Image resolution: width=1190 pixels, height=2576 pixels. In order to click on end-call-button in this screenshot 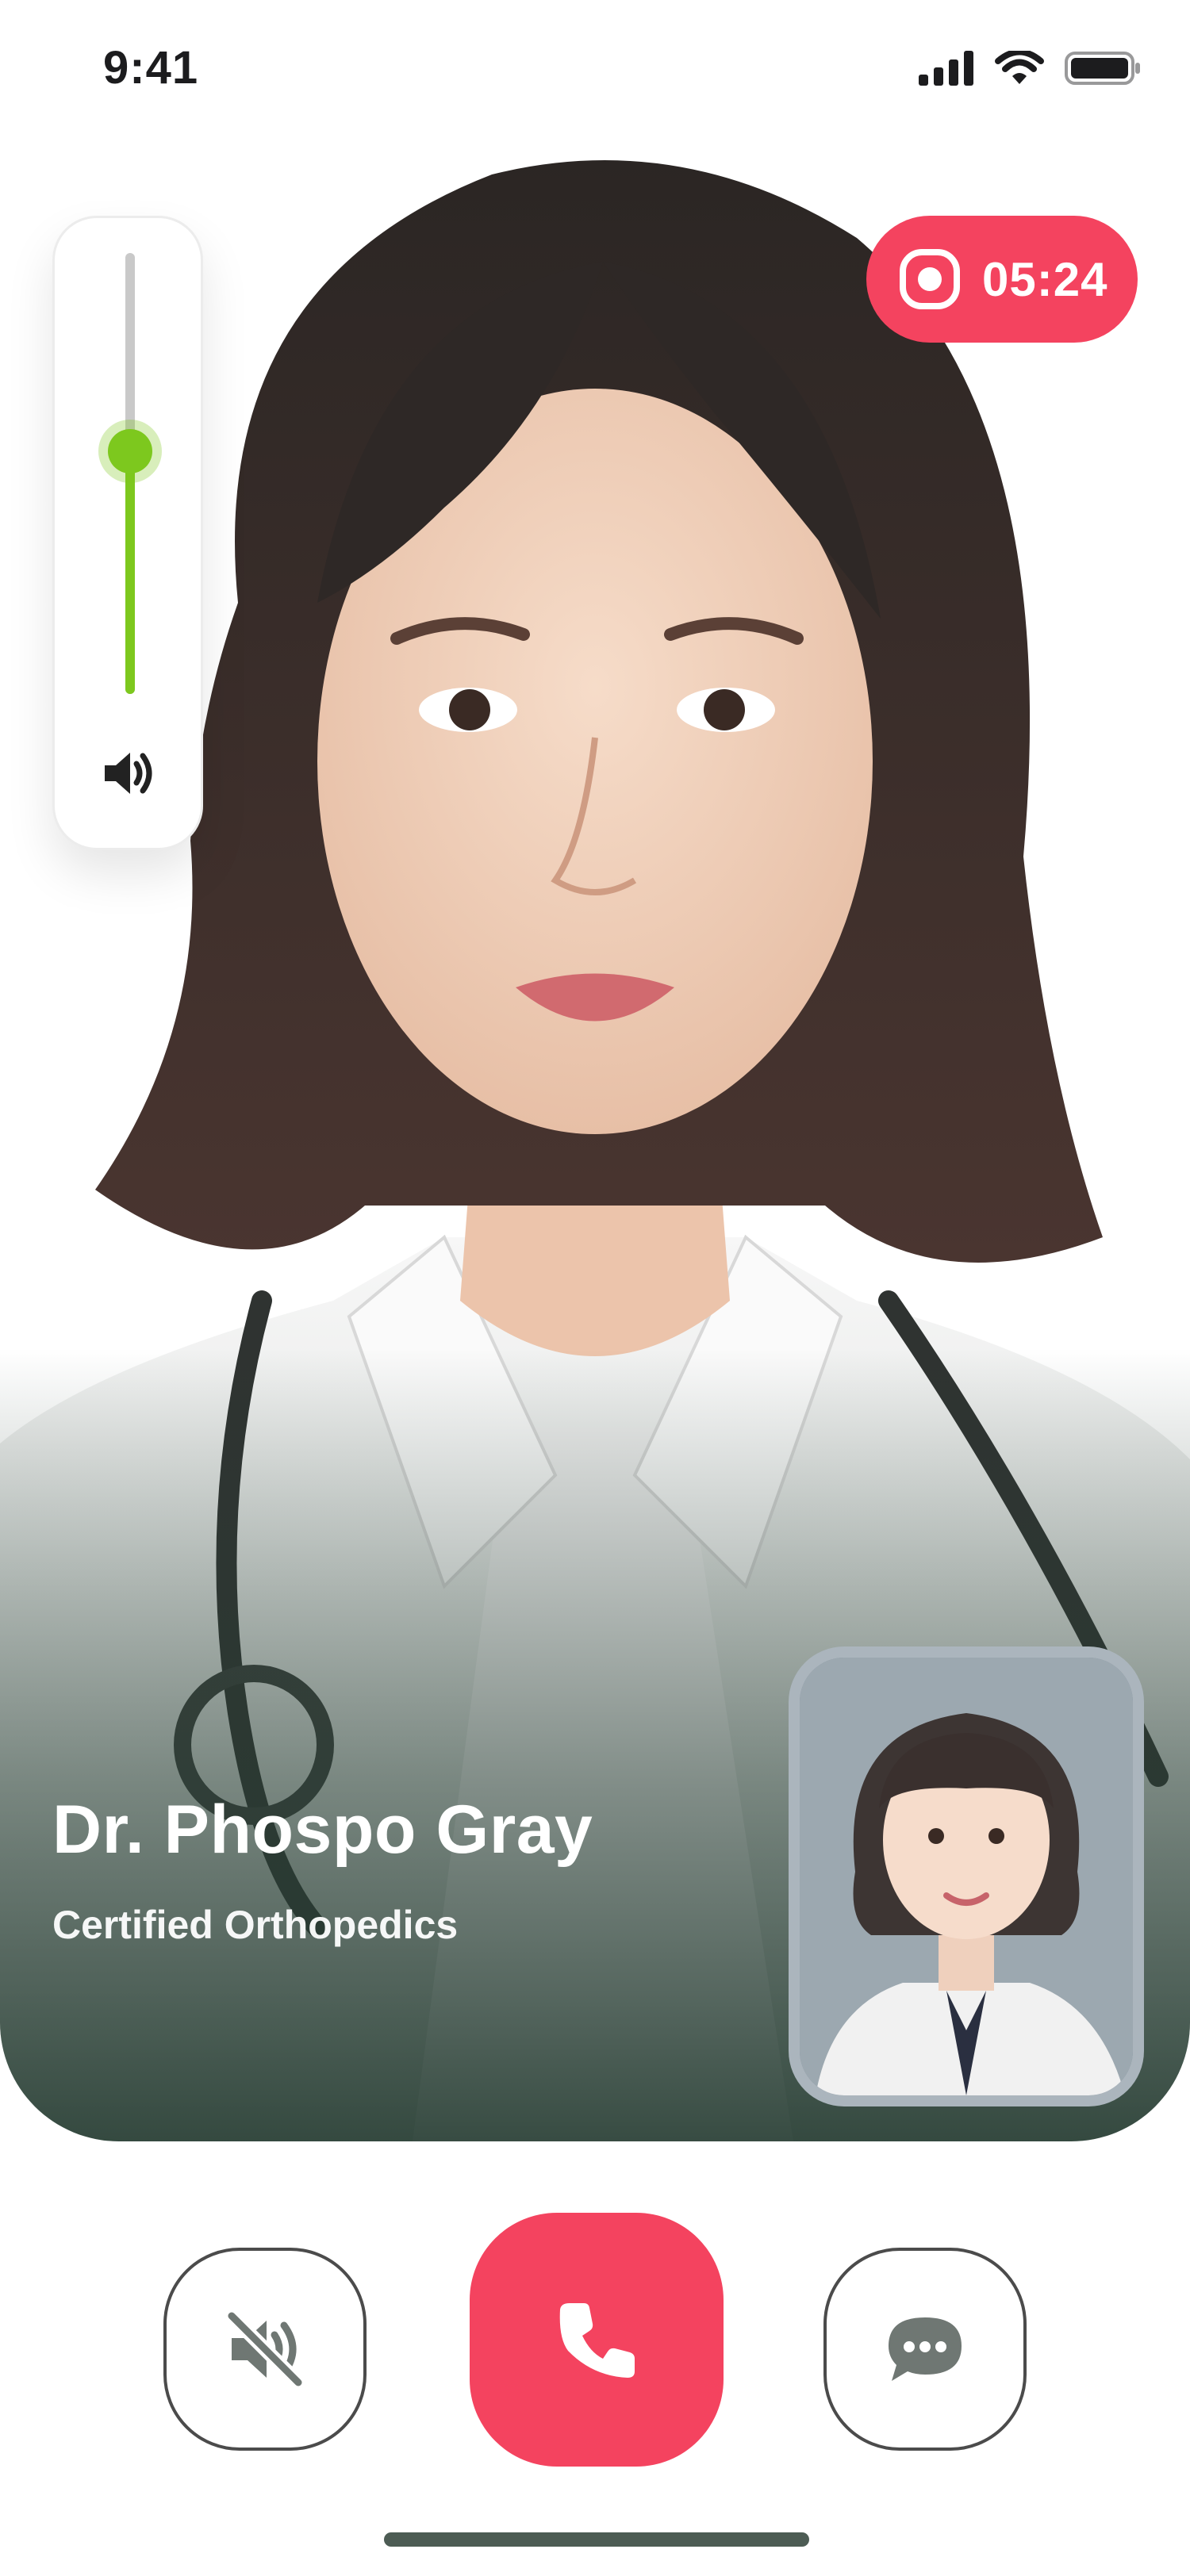, I will do `click(597, 2340)`.